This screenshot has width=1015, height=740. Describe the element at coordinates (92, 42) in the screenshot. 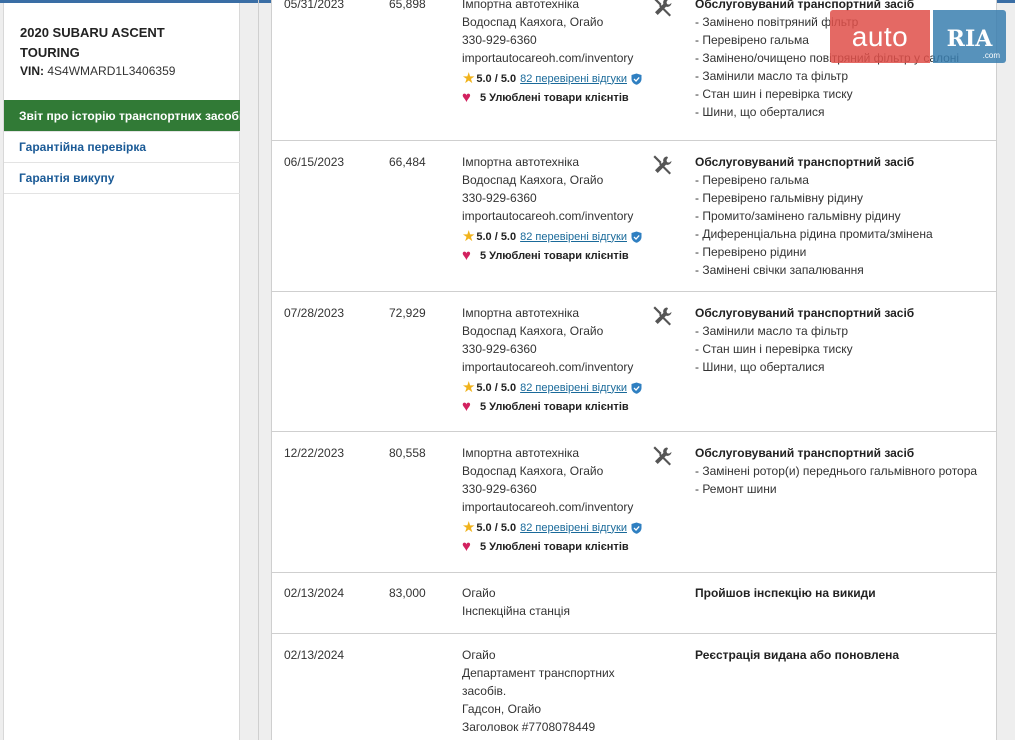

I see `vehicle-title: 2020 SUBARU ASCENT TOURING` at that location.